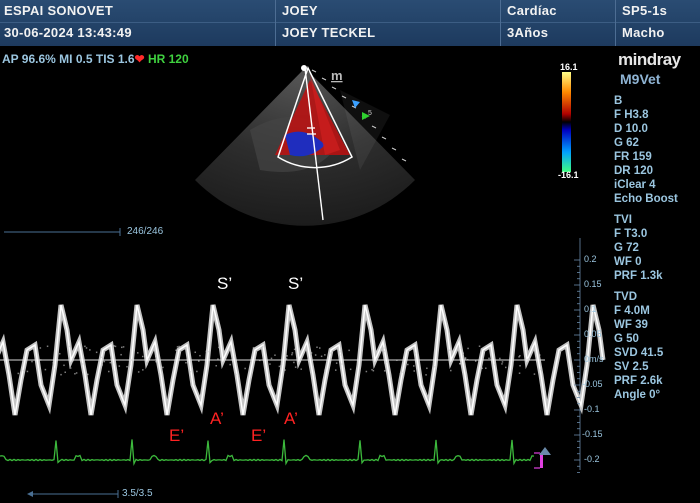 This screenshot has height=503, width=700. Describe the element at coordinates (577, 369) in the screenshot. I see `velocity-scale` at that location.